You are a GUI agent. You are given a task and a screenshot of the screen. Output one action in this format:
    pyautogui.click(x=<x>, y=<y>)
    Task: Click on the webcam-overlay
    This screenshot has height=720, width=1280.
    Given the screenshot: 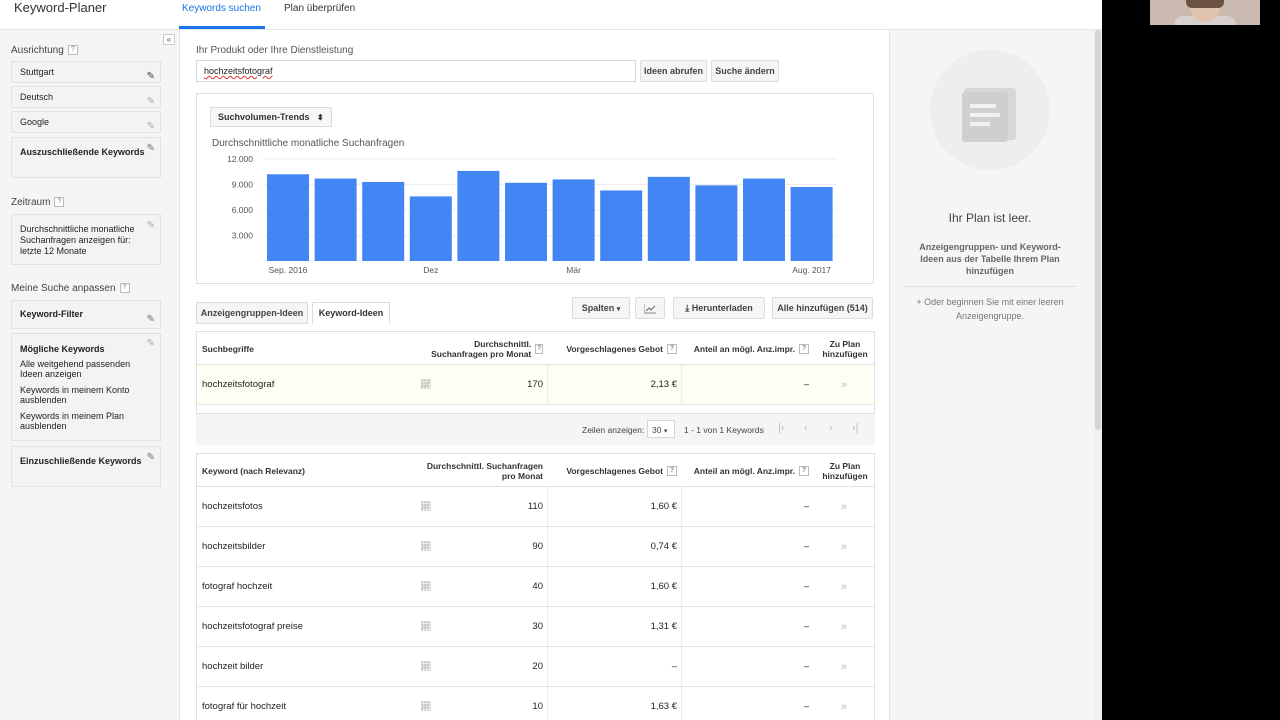 What is the action you would take?
    pyautogui.click(x=1205, y=12)
    